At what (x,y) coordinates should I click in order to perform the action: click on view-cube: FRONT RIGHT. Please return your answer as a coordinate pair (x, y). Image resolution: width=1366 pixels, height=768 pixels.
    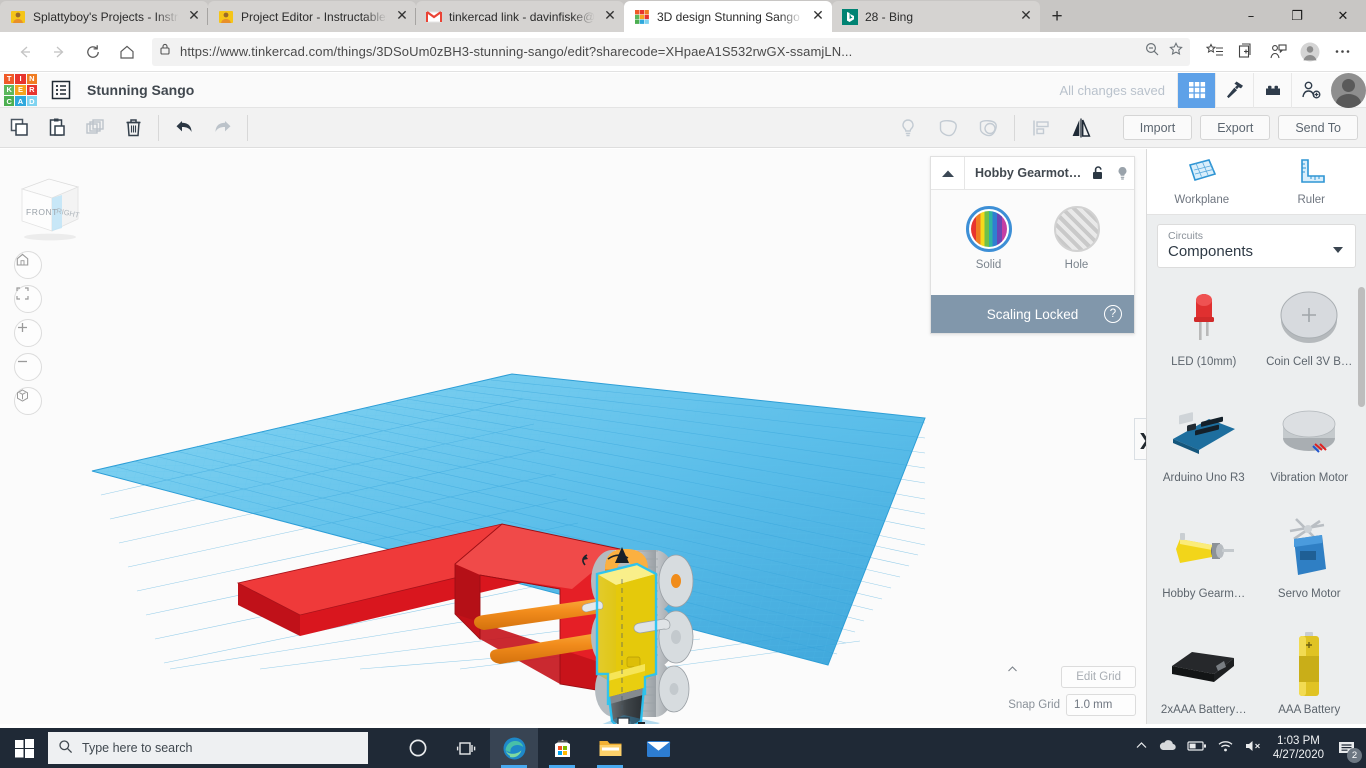
    Looking at the image, I should click on (49, 207).